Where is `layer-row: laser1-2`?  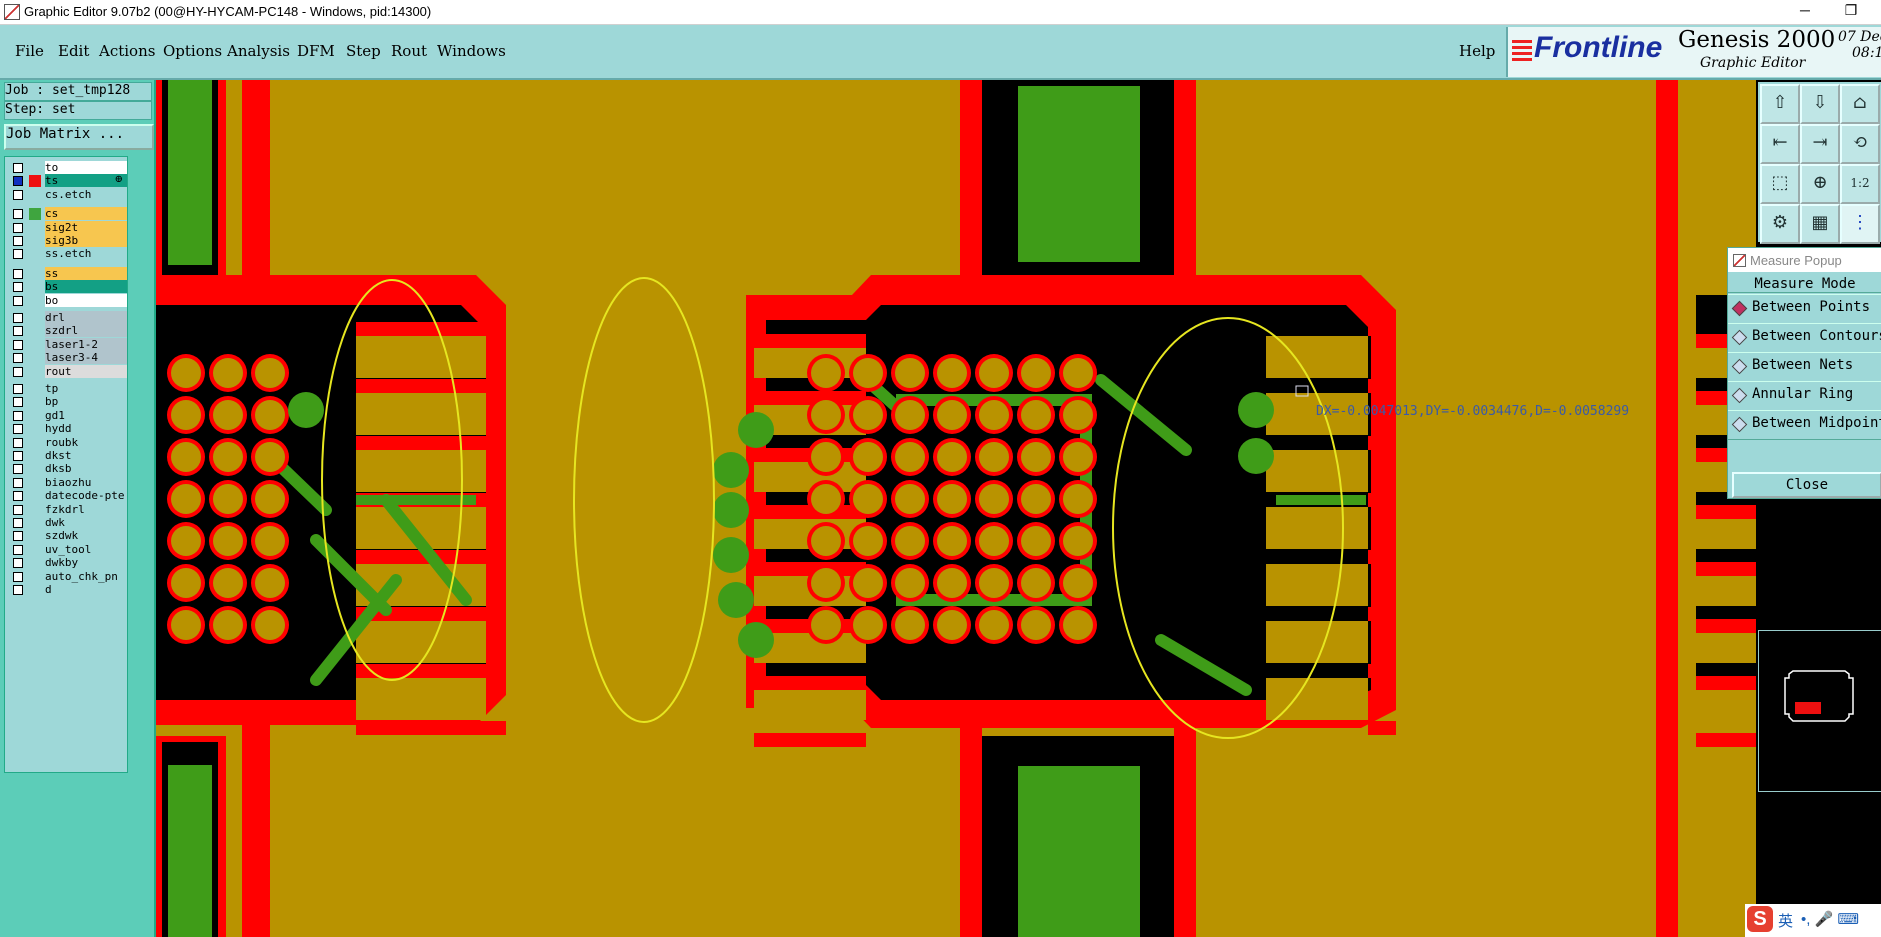
layer-row: laser1-2 is located at coordinates (67, 344).